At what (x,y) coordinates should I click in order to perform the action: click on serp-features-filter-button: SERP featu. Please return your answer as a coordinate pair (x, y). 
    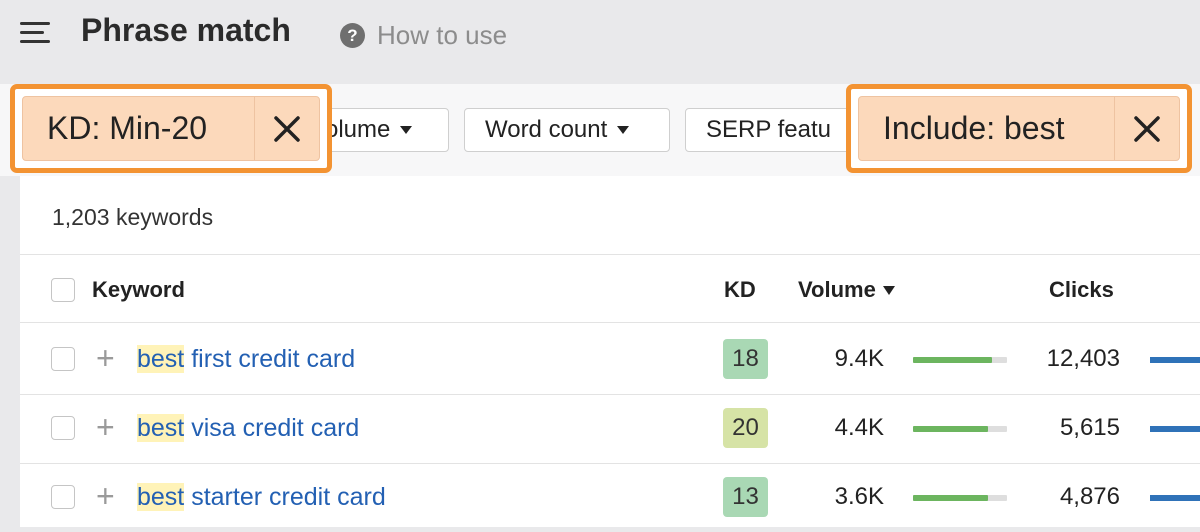
    Looking at the image, I should click on (772, 130).